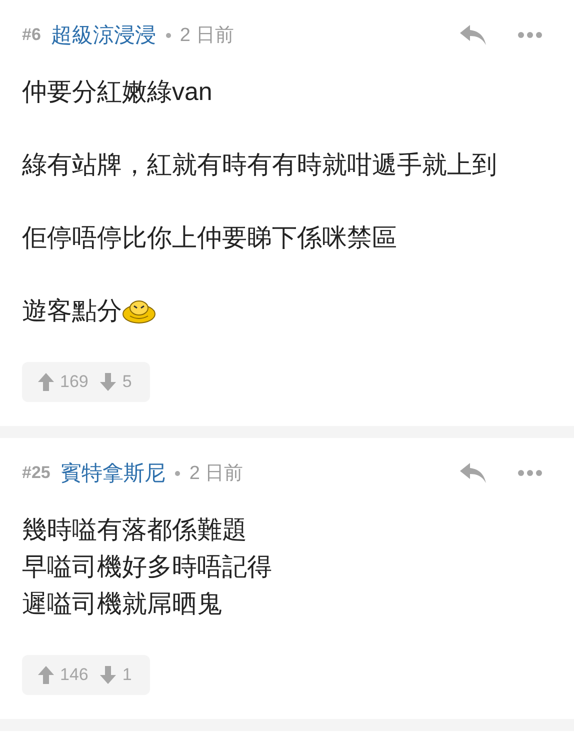 This screenshot has width=574, height=738. Describe the element at coordinates (209, 238) in the screenshot. I see `comment-text: 佢停唔停比你上仲要睇下係咪禁區` at that location.